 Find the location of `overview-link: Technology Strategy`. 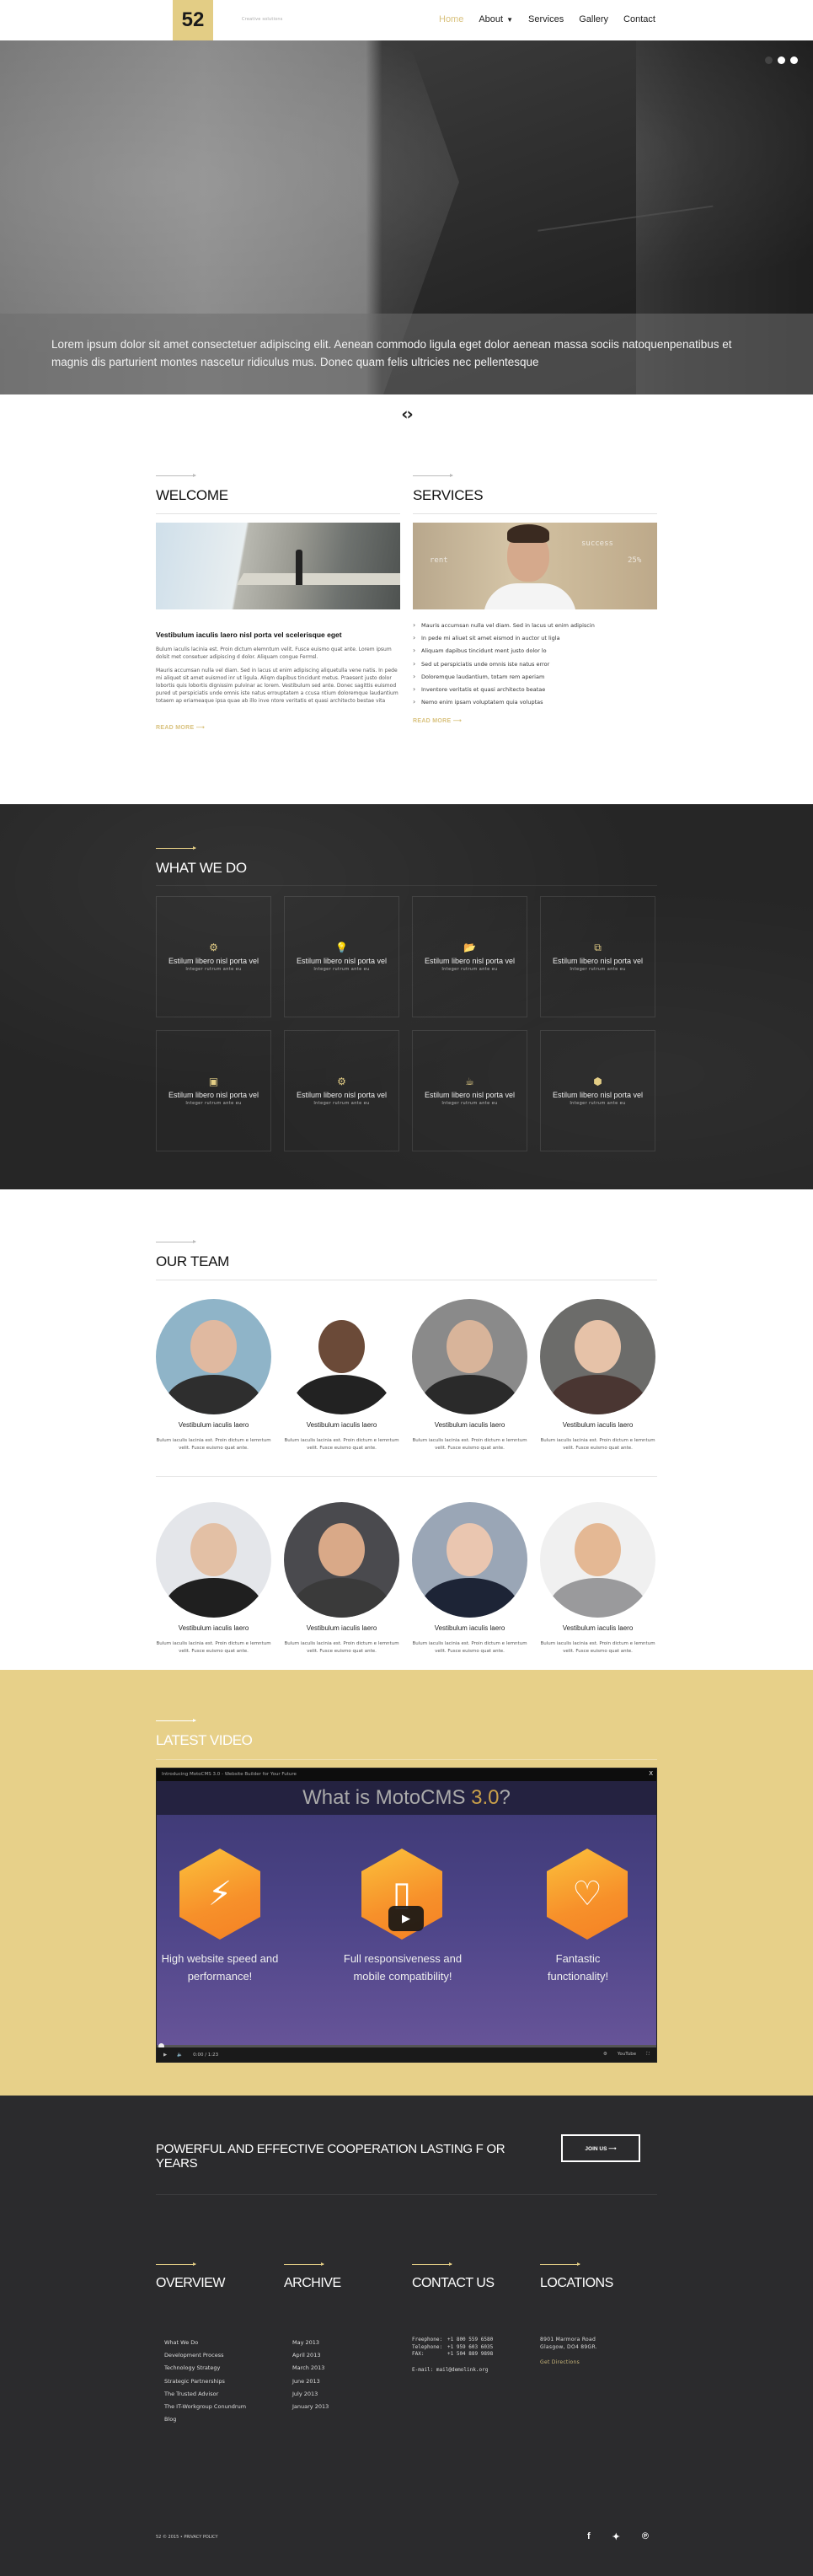

overview-link: Technology Strategy is located at coordinates (217, 2368).